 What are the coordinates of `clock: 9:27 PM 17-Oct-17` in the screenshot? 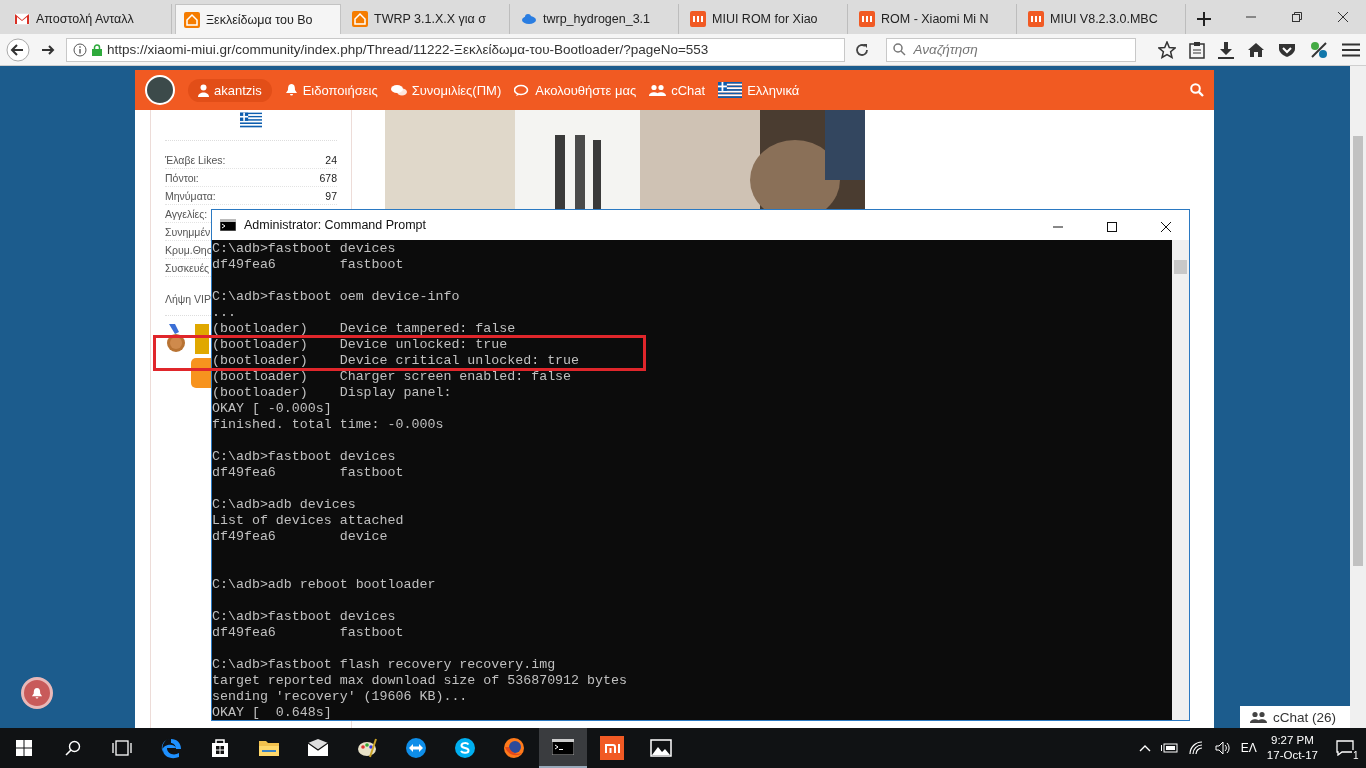 It's located at (1292, 748).